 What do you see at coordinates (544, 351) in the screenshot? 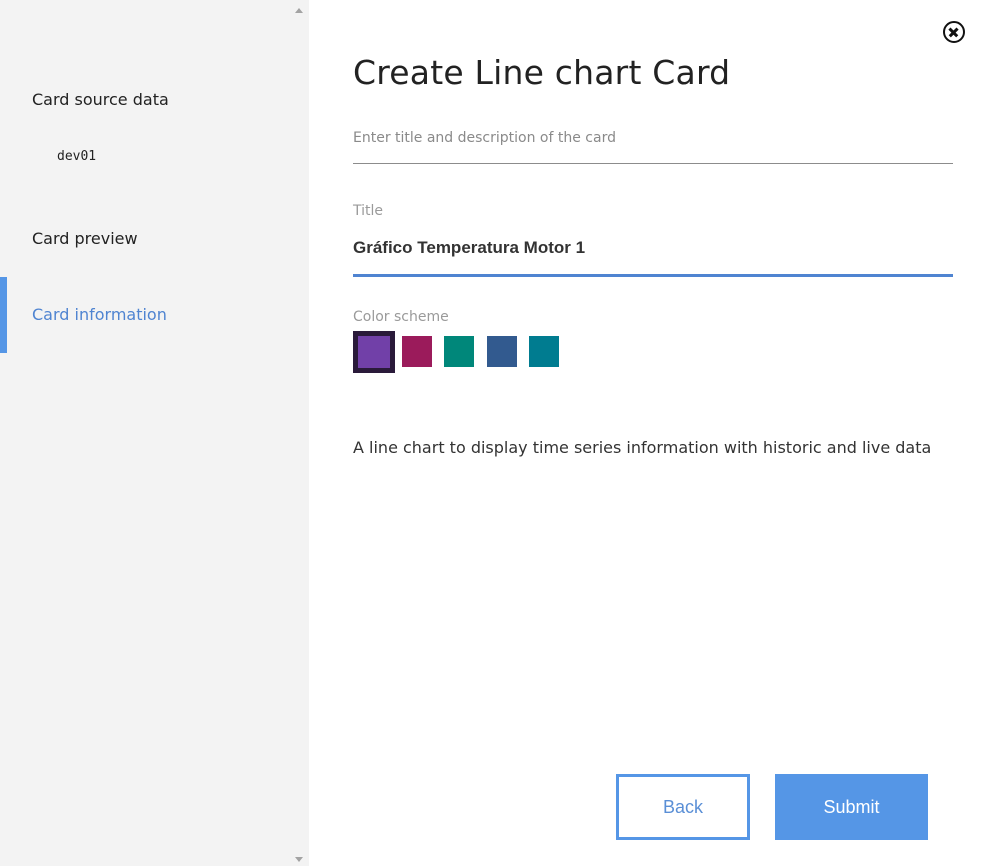
I see `color-swatch-cyan` at bounding box center [544, 351].